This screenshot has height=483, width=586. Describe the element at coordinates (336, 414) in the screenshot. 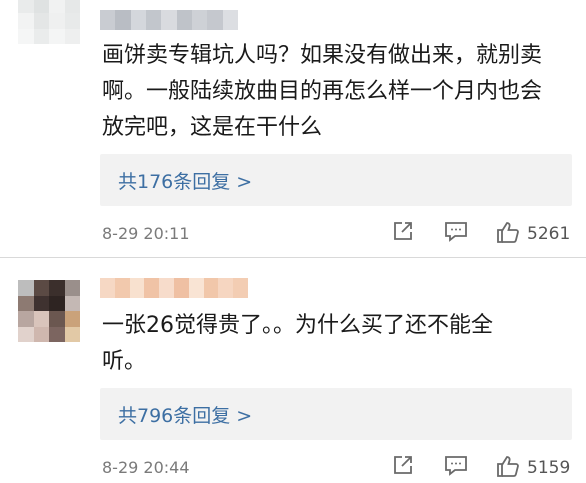

I see `reply-preview-box: 共796条回复 >` at that location.